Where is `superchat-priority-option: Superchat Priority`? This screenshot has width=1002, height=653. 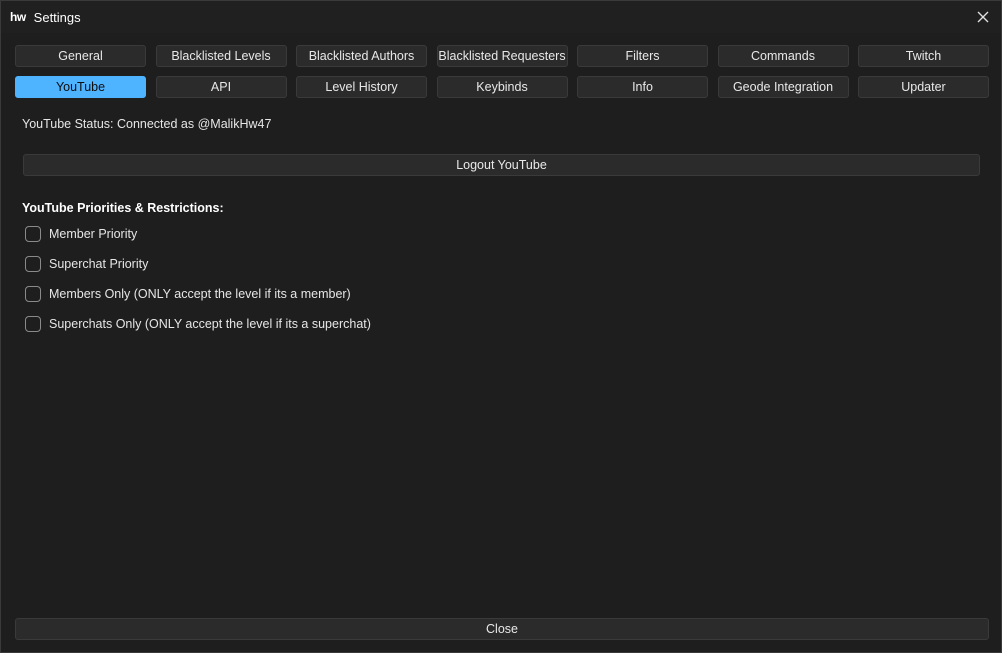 superchat-priority-option: Superchat Priority is located at coordinates (198, 263).